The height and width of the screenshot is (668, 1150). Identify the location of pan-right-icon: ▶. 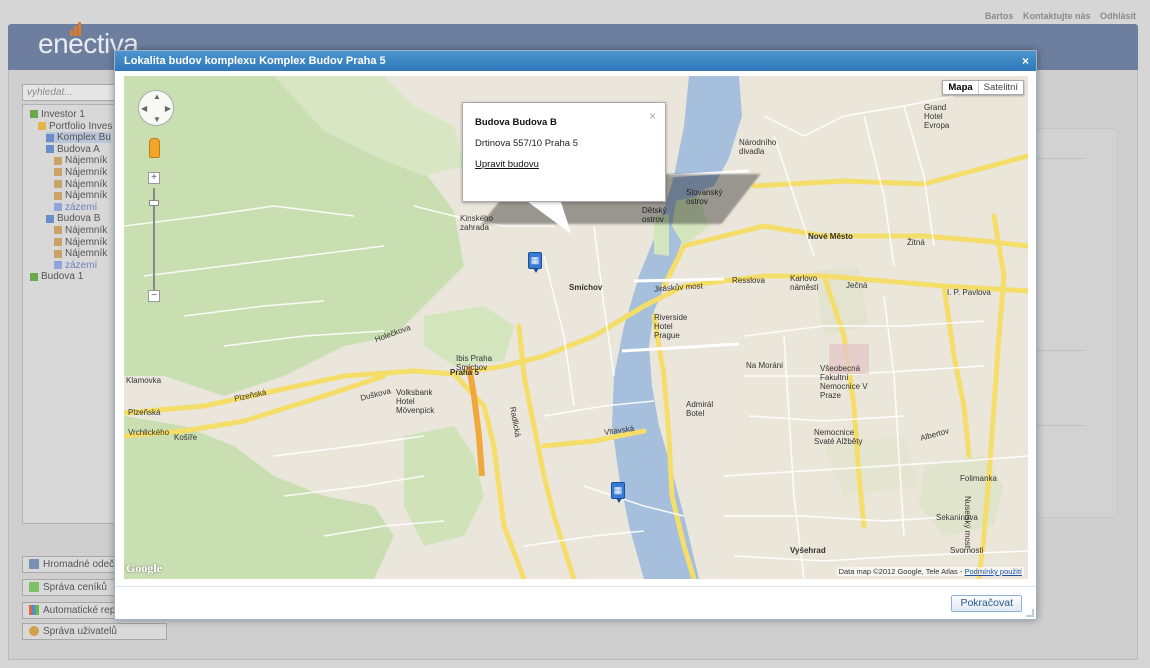
(168, 108).